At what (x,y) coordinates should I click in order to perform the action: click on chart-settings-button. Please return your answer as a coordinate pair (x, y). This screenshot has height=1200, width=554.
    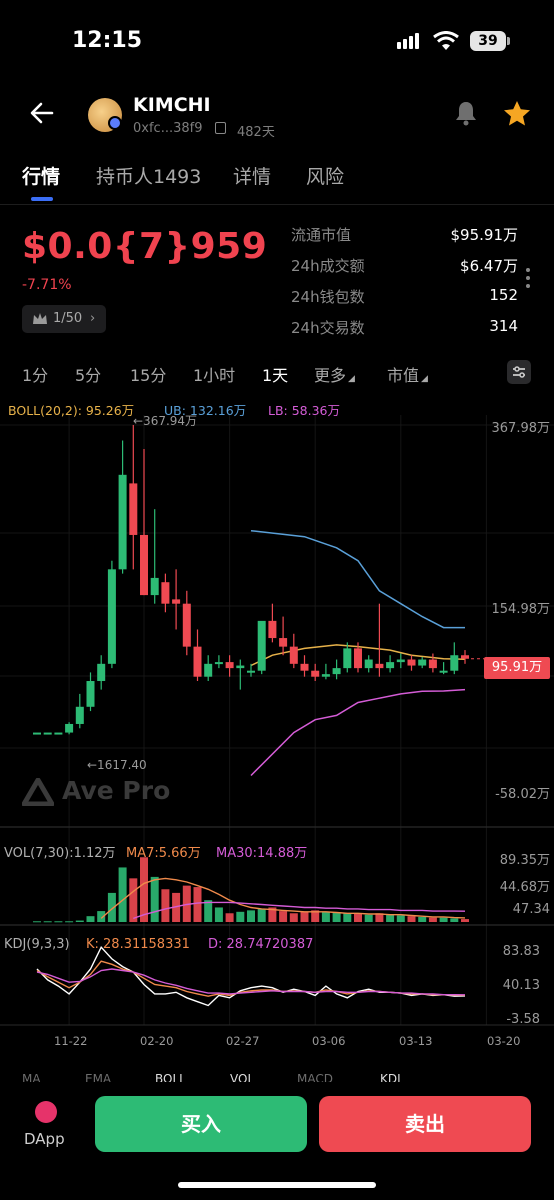
    Looking at the image, I should click on (519, 372).